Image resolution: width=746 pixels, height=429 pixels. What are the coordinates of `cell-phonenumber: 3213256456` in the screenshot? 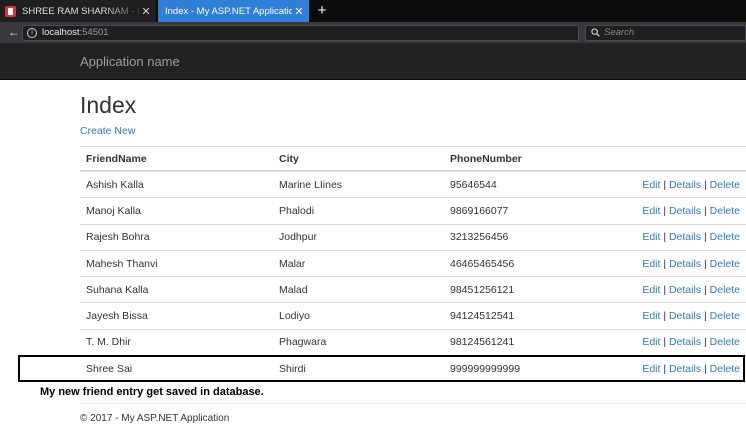 It's located at (479, 237).